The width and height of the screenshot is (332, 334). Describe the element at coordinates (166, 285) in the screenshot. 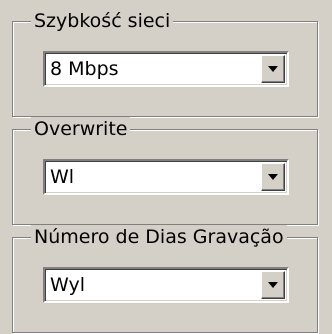

I see `recording-days-select: Wyl` at that location.